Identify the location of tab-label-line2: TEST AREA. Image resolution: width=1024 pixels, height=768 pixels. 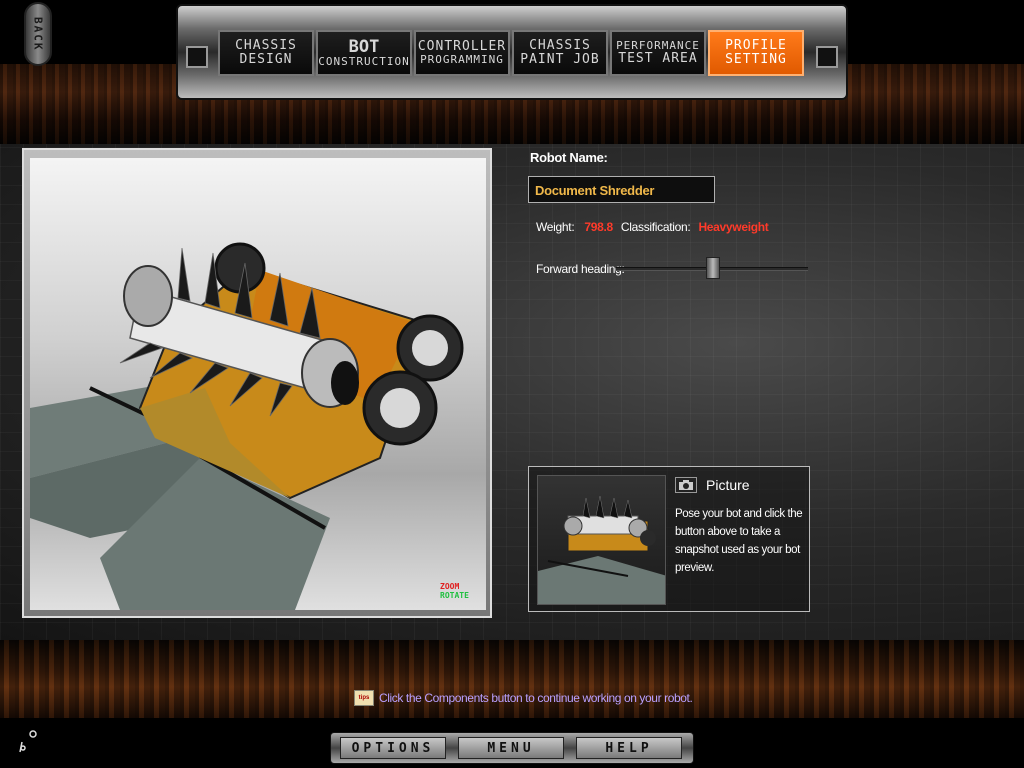
(658, 58).